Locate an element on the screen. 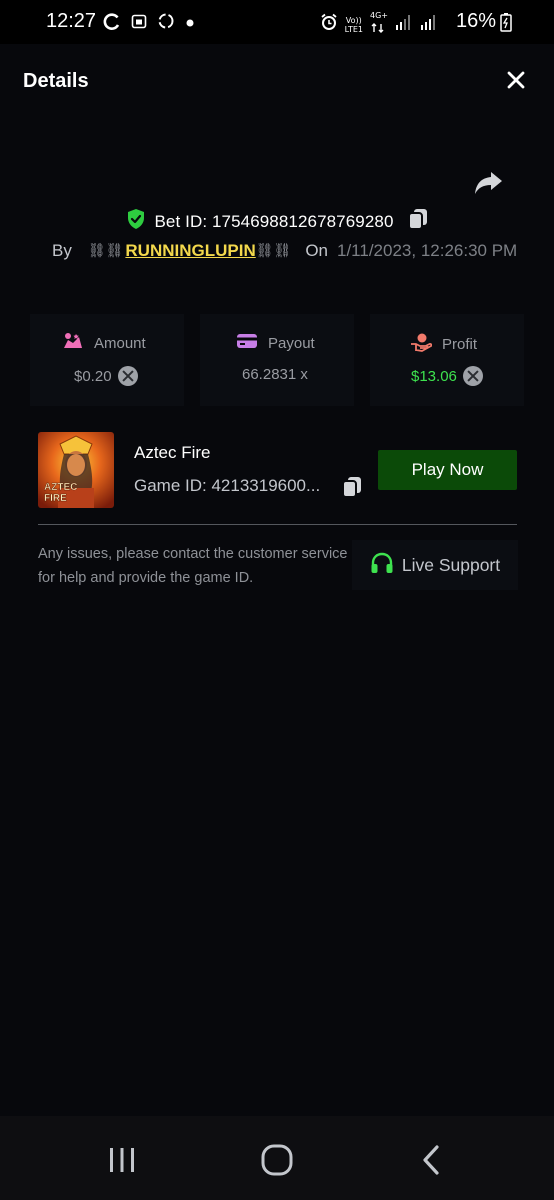 The height and width of the screenshot is (1200, 554). page-title: Details is located at coordinates (56, 81).